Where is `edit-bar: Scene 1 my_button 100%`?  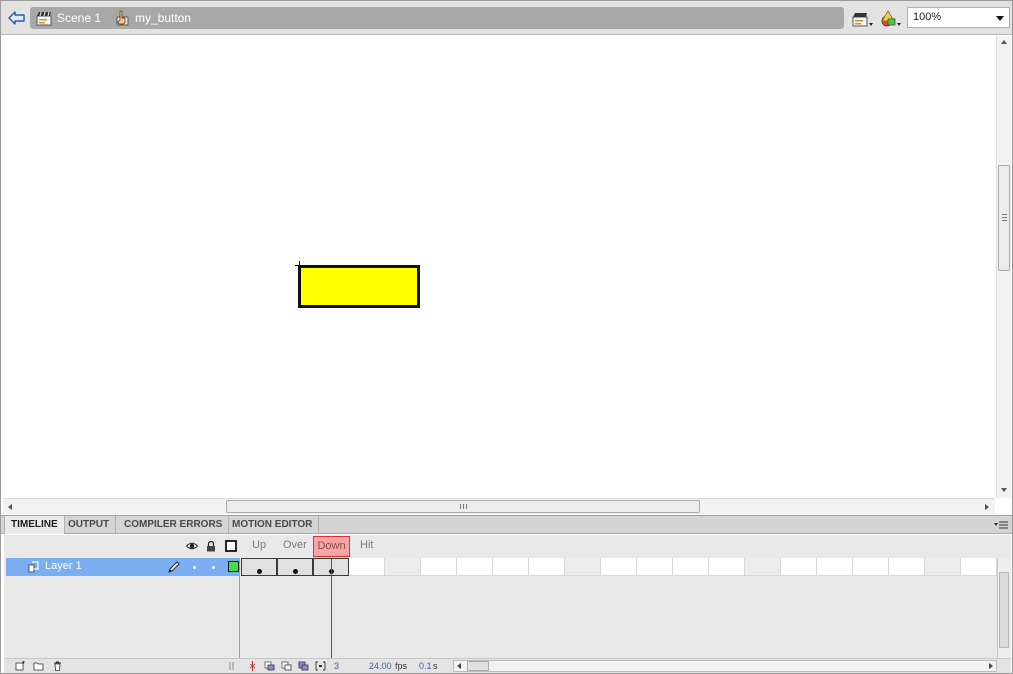
edit-bar: Scene 1 my_button 100% is located at coordinates (506, 18).